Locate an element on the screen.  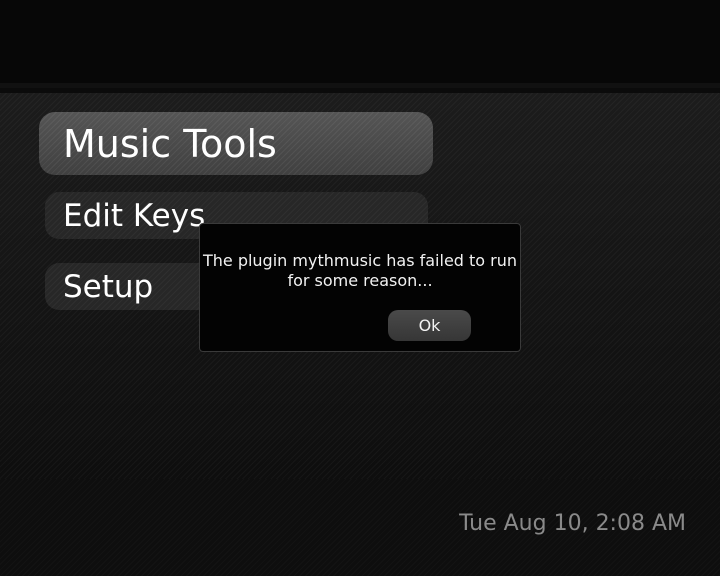
date-time: Tue Aug 10, 2:08 AM is located at coordinates (572, 523).